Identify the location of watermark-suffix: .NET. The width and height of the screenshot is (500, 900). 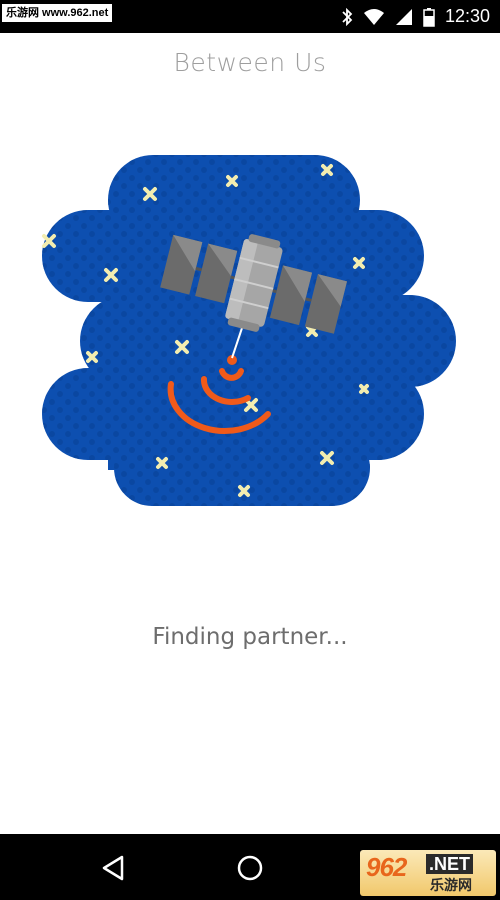
(450, 864).